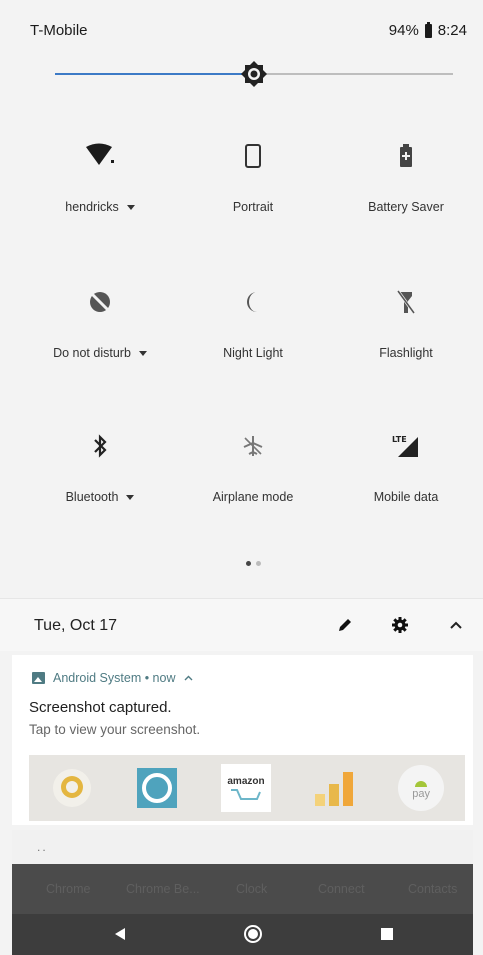 The height and width of the screenshot is (955, 483). I want to click on android-pay-icon: pay, so click(421, 788).